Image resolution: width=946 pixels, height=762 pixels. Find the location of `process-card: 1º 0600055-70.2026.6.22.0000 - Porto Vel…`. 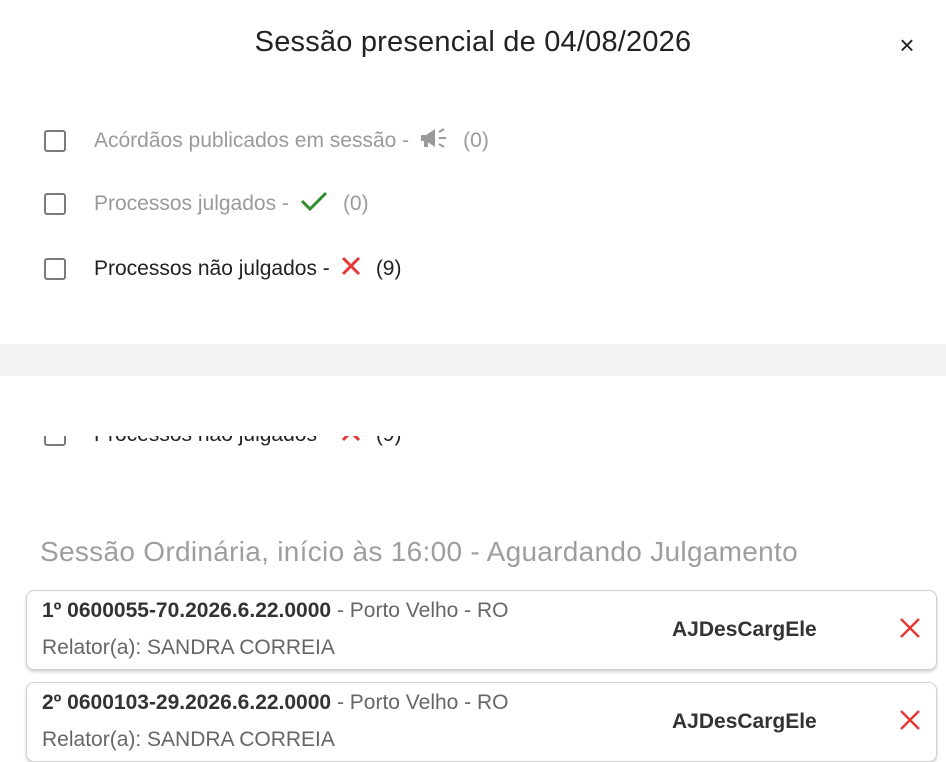

process-card: 1º 0600055-70.2026.6.22.0000 - Porto Vel… is located at coordinates (481, 630).